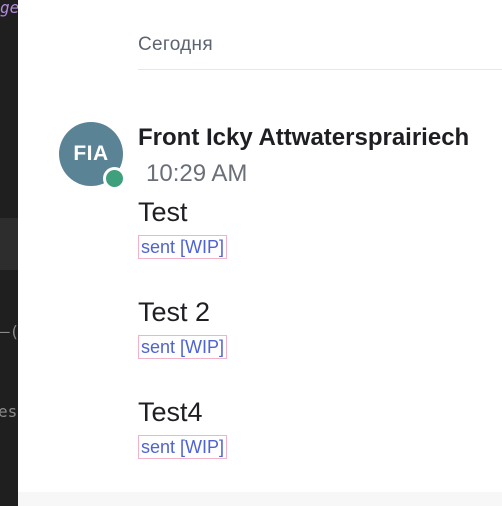 This screenshot has width=502, height=506. I want to click on code-fragment: —(, so click(9, 331).